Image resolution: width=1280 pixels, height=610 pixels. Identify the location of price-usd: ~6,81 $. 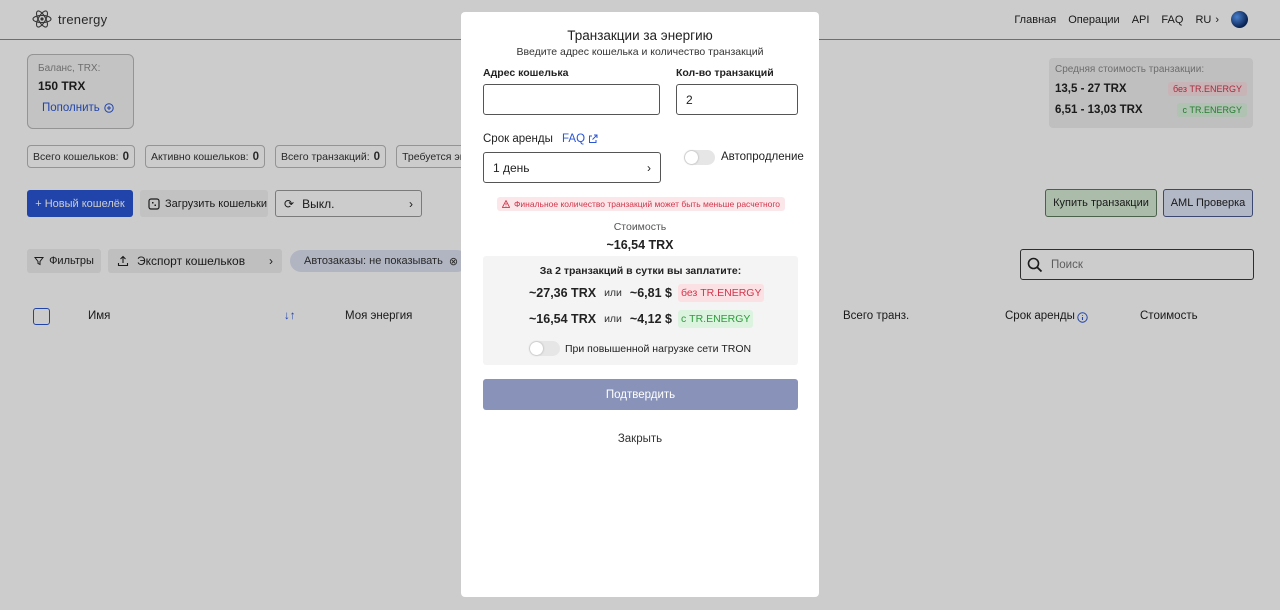
(650, 293).